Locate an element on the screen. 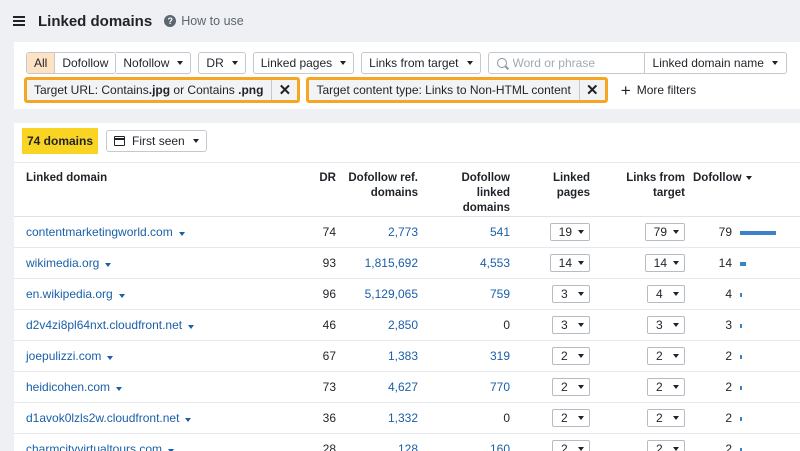 This screenshot has height=451, width=800. links-from-target-cell: 4 is located at coordinates (645, 294).